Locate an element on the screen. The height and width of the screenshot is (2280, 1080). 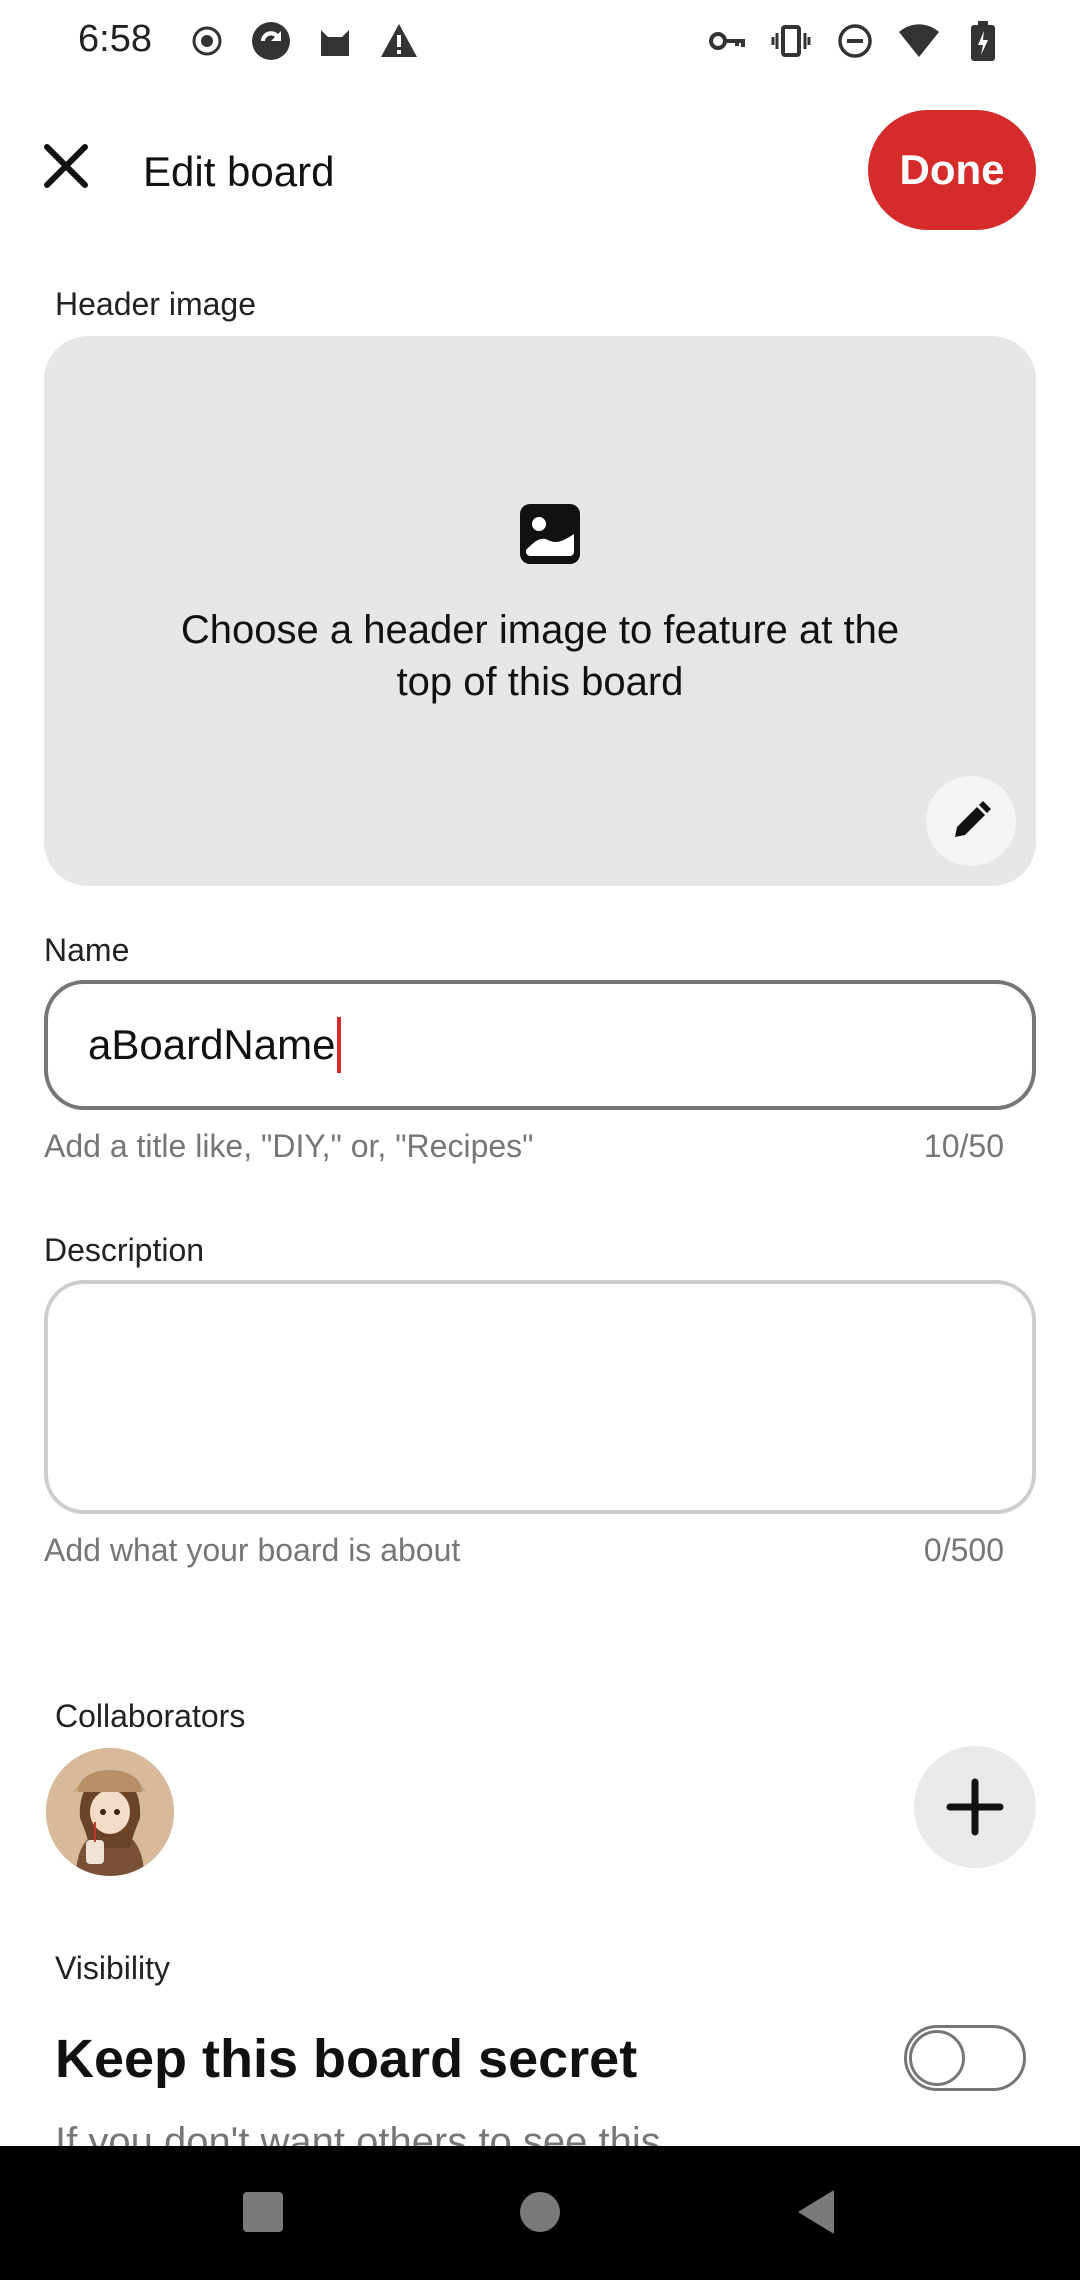
status-left-icons is located at coordinates (303, 41).